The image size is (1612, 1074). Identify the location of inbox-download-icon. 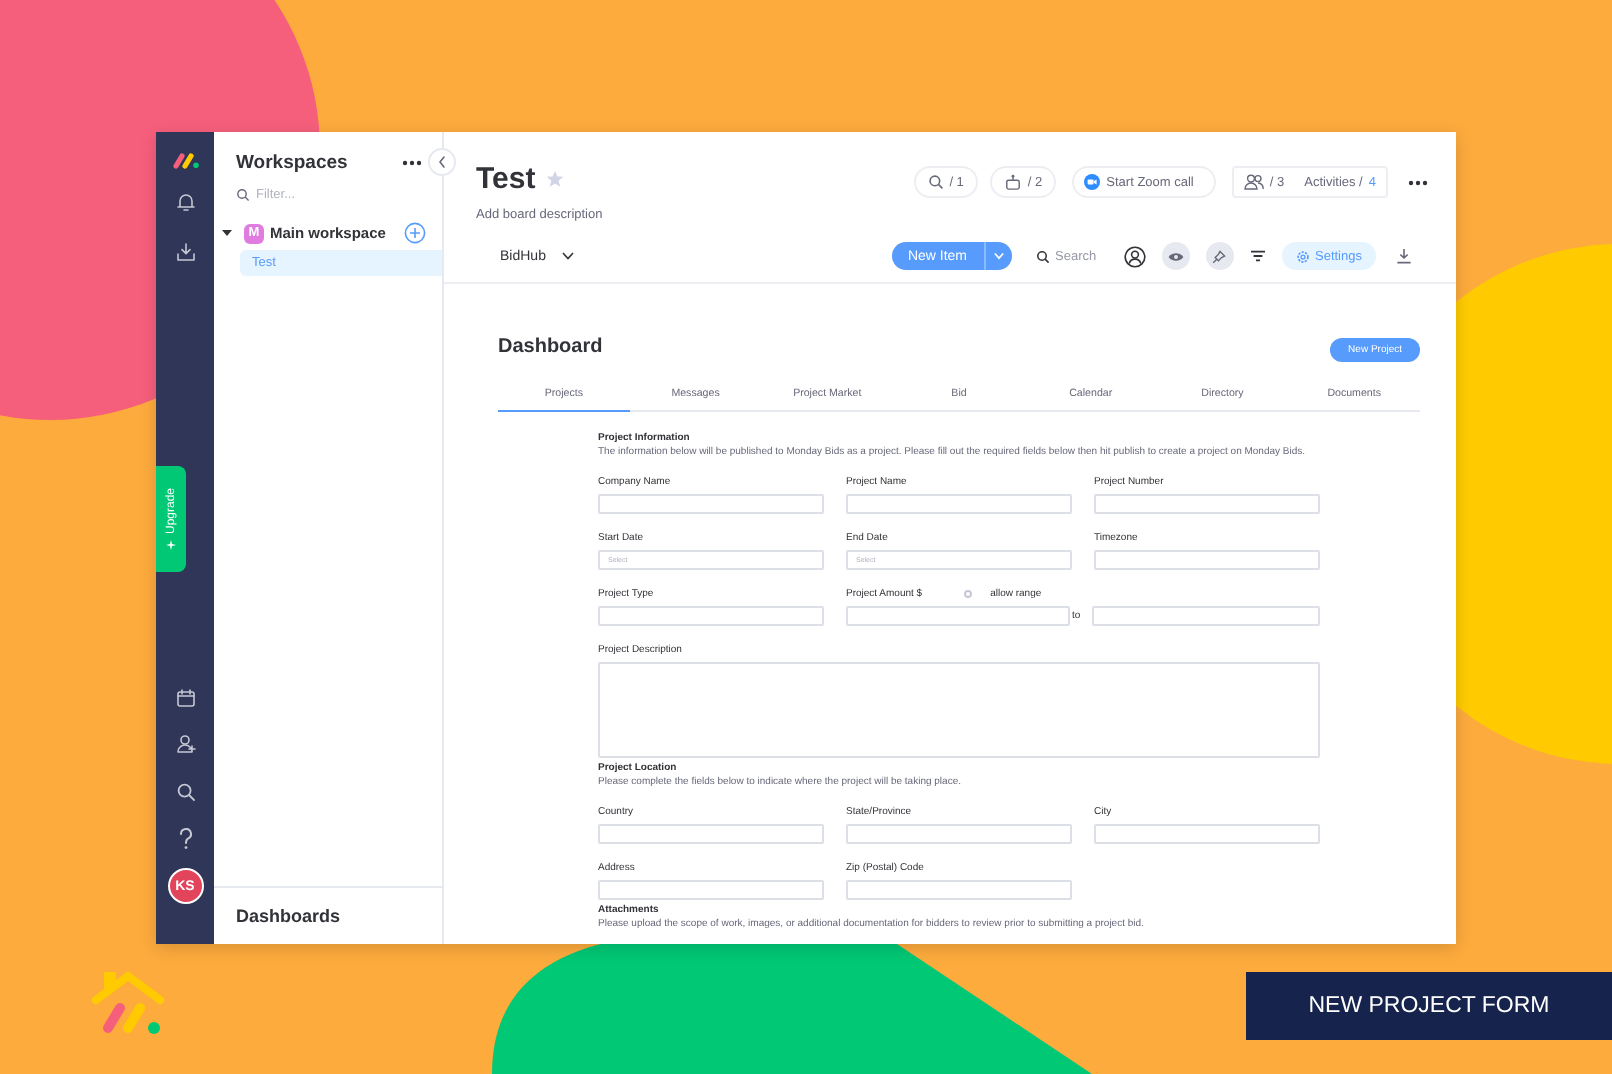
(185, 252).